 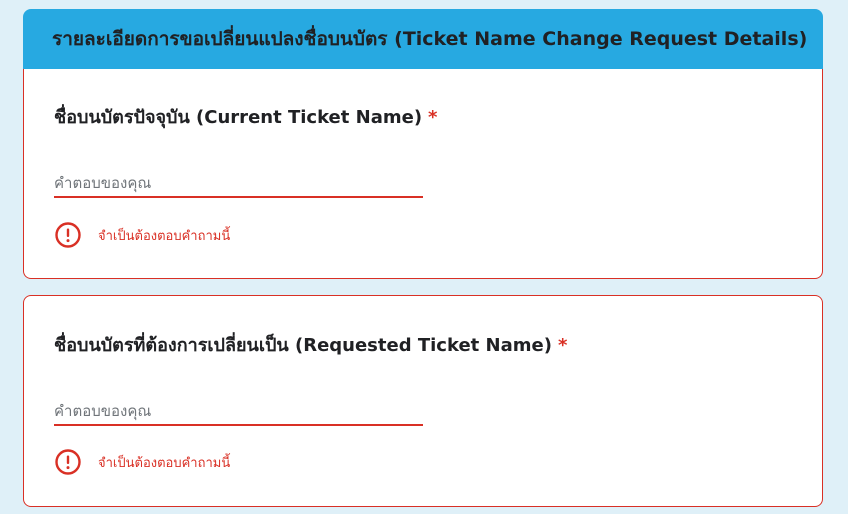 I want to click on current-ticket-name-input, so click(x=238, y=183).